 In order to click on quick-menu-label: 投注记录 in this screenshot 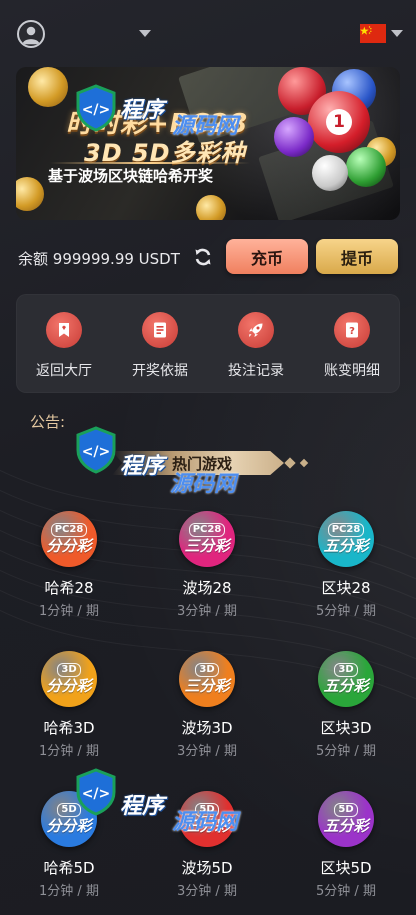, I will do `click(256, 371)`.